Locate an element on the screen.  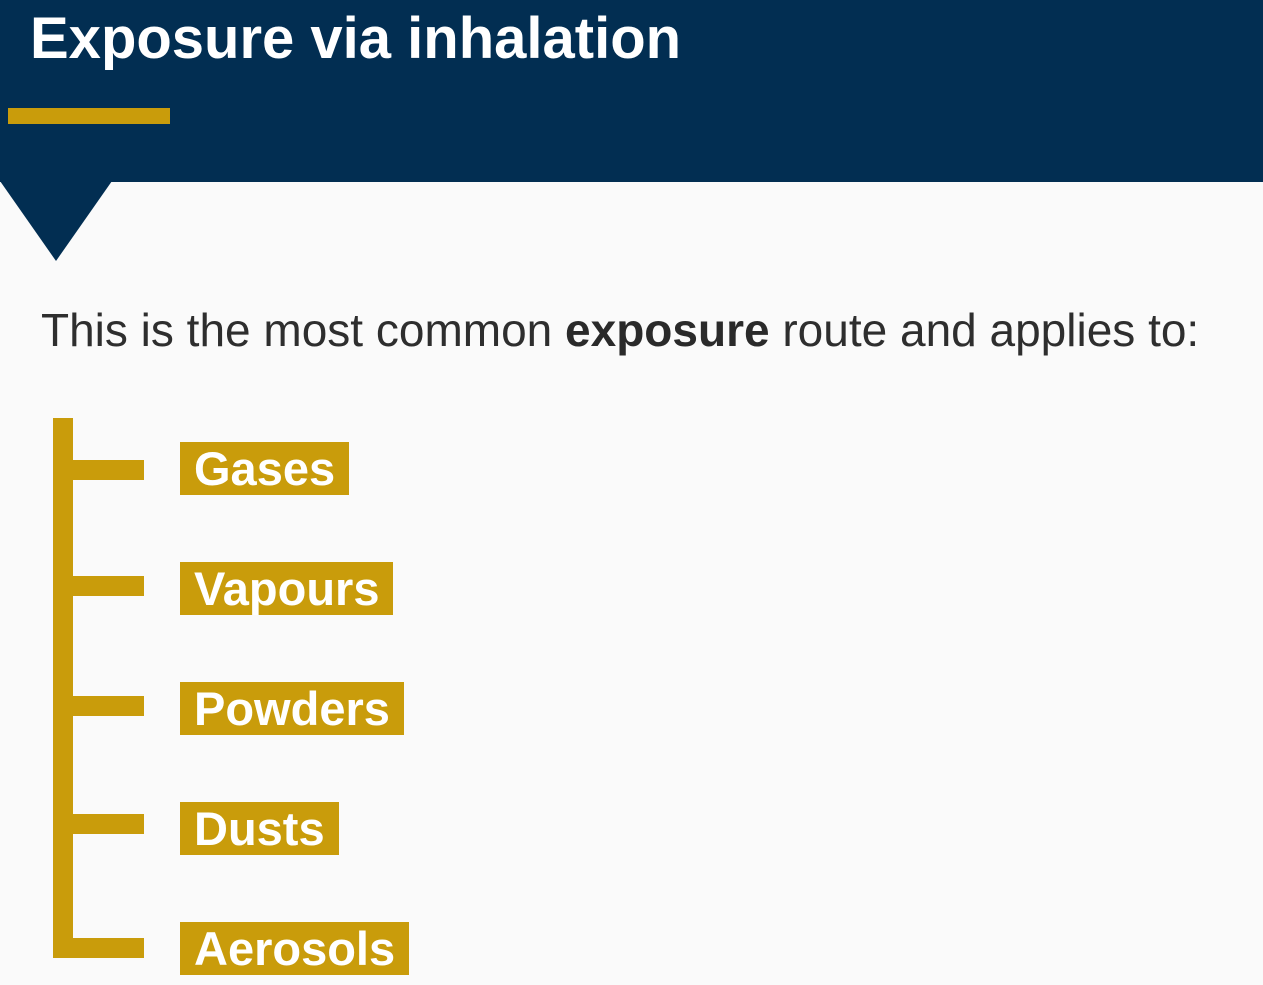
title-accent-bar is located at coordinates (89, 116).